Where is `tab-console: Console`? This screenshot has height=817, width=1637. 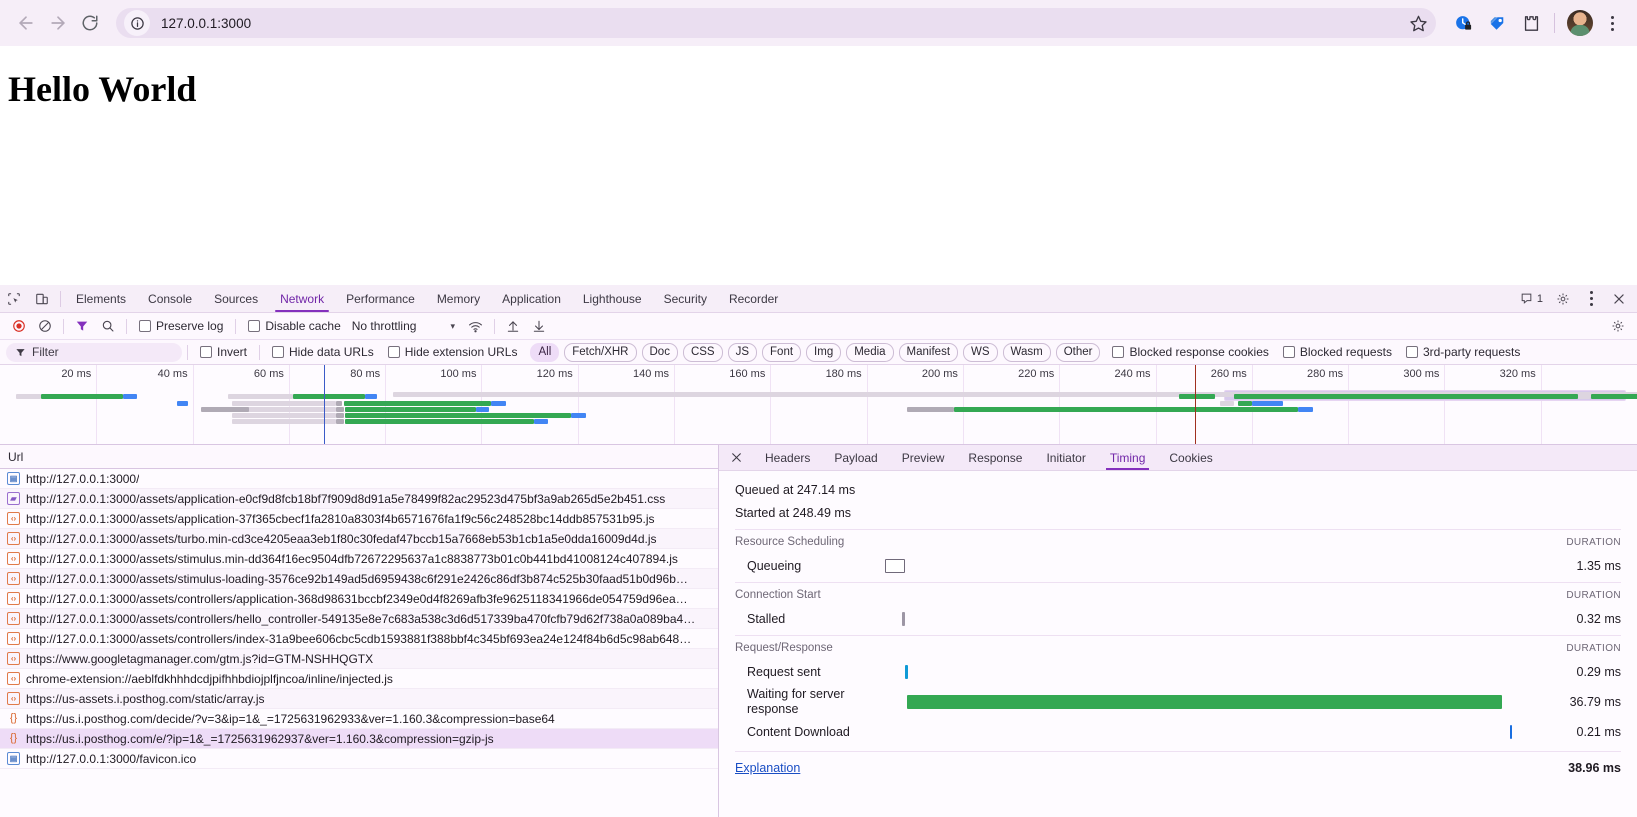
tab-console: Console is located at coordinates (170, 298).